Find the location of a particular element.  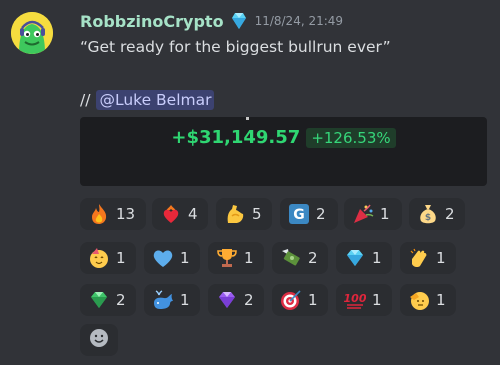

embed-marker is located at coordinates (247, 118).